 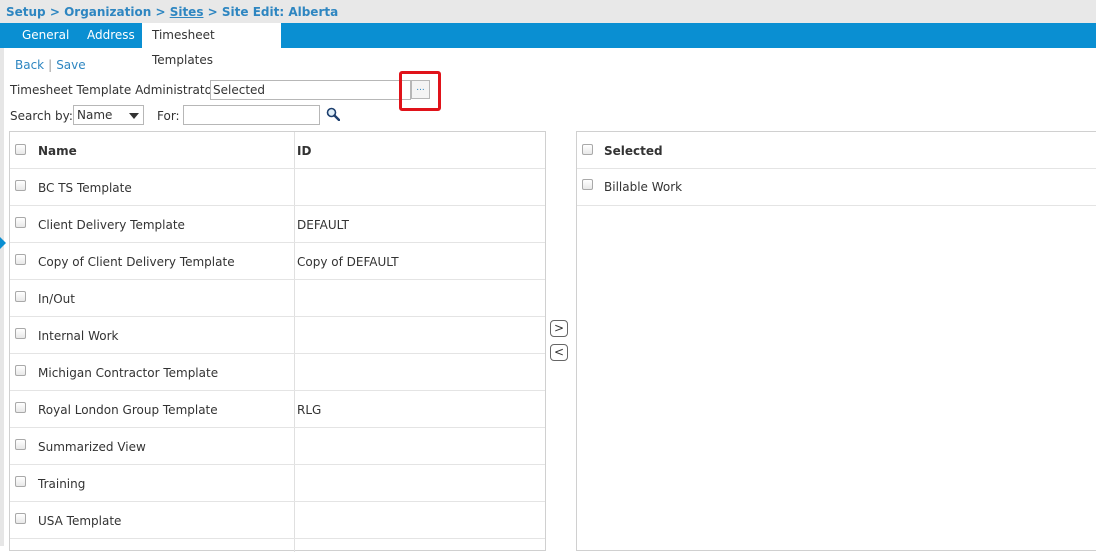 What do you see at coordinates (559, 352) in the screenshot?
I see `move-left-button: <` at bounding box center [559, 352].